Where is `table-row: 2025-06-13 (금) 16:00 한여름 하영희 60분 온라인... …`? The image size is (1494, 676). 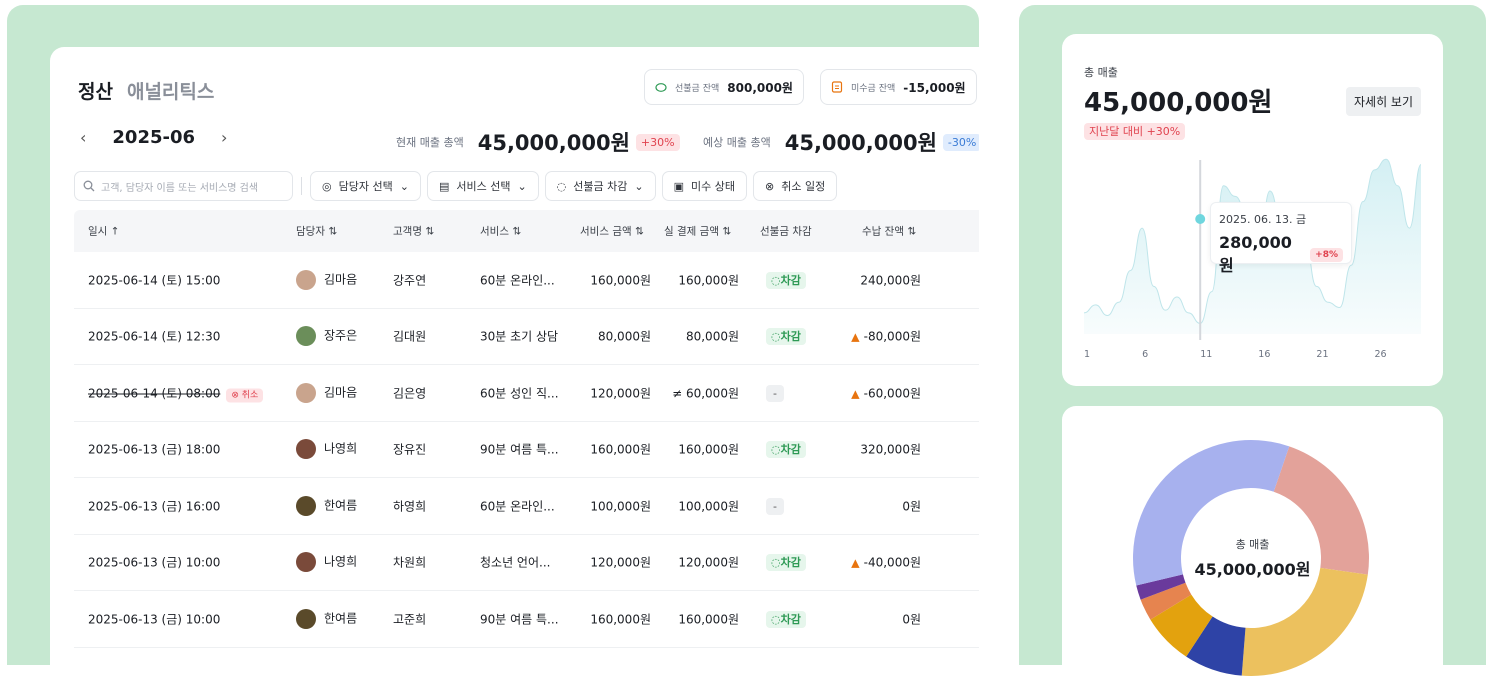 table-row: 2025-06-13 (금) 16:00 한여름 하영희 60분 온라인... … is located at coordinates (526, 506).